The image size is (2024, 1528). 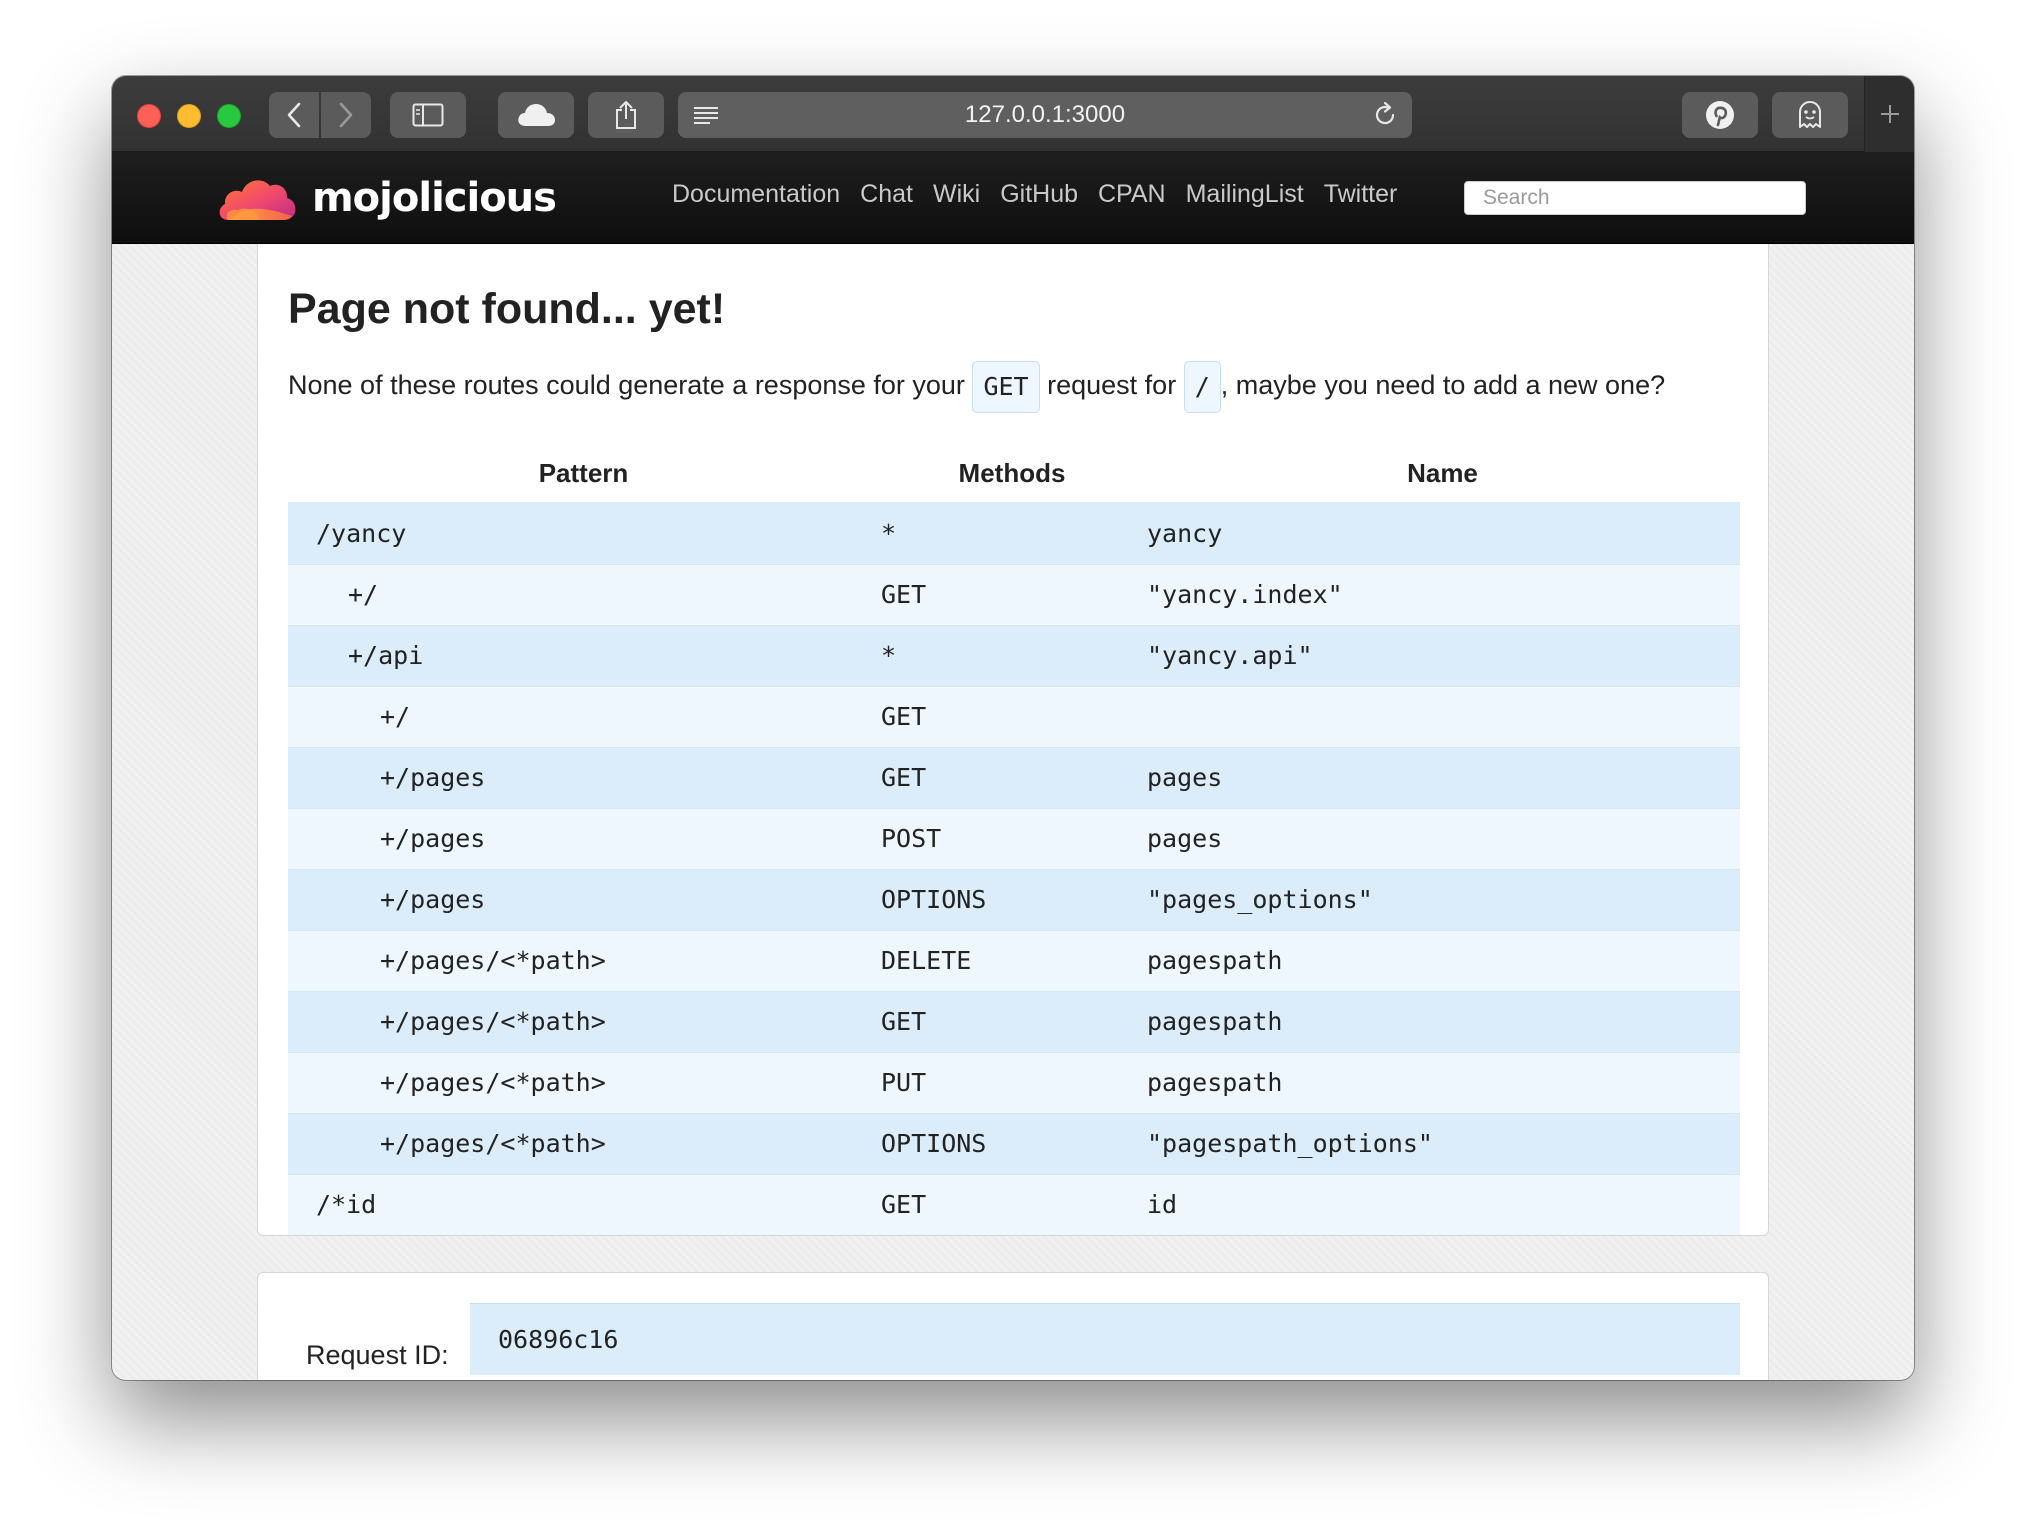 What do you see at coordinates (1385, 115) in the screenshot?
I see `reload-icon` at bounding box center [1385, 115].